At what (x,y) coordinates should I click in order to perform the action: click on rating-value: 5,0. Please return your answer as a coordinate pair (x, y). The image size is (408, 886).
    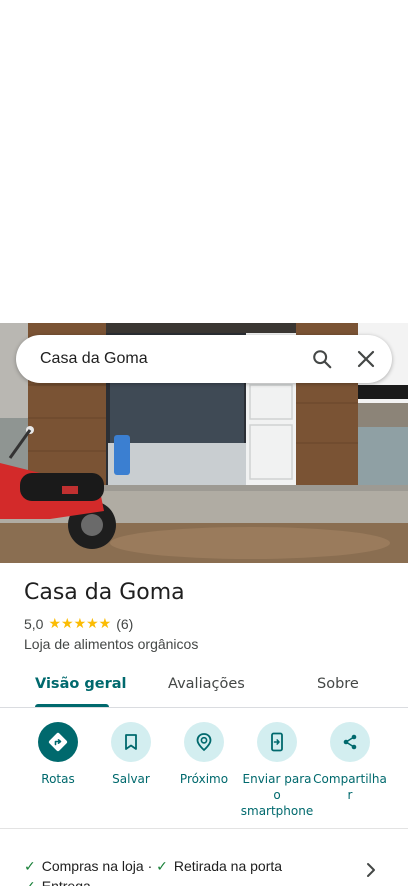
    Looking at the image, I should click on (34, 623).